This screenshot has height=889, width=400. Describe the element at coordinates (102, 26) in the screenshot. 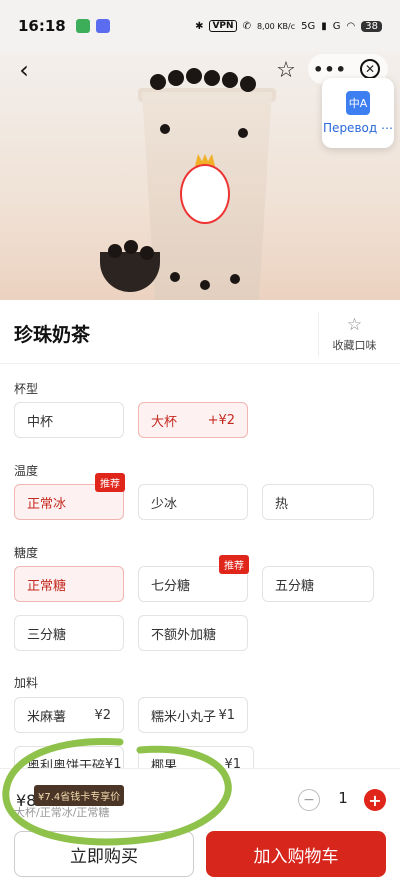

I see `app-notification-icon` at that location.